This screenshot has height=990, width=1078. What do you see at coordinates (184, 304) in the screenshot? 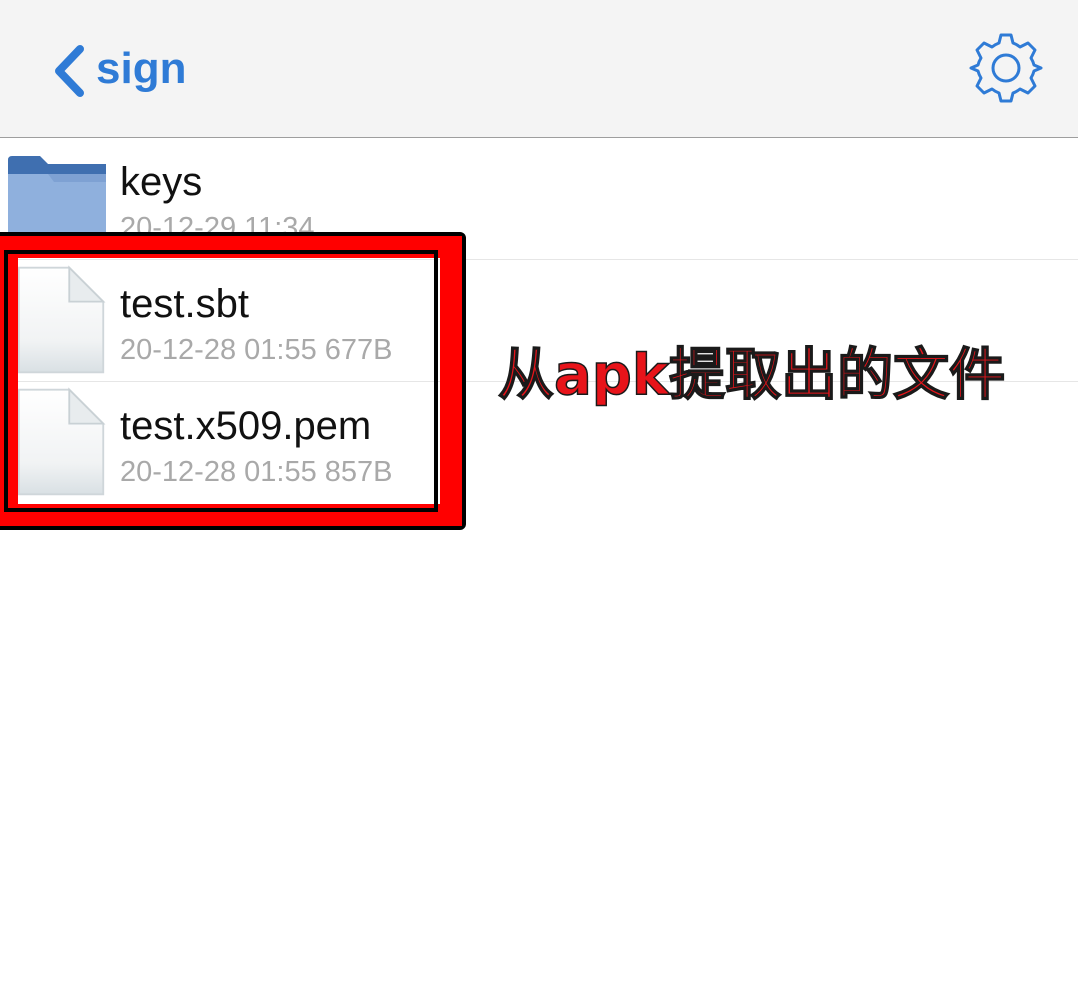
I see `file-name: test.sbt` at bounding box center [184, 304].